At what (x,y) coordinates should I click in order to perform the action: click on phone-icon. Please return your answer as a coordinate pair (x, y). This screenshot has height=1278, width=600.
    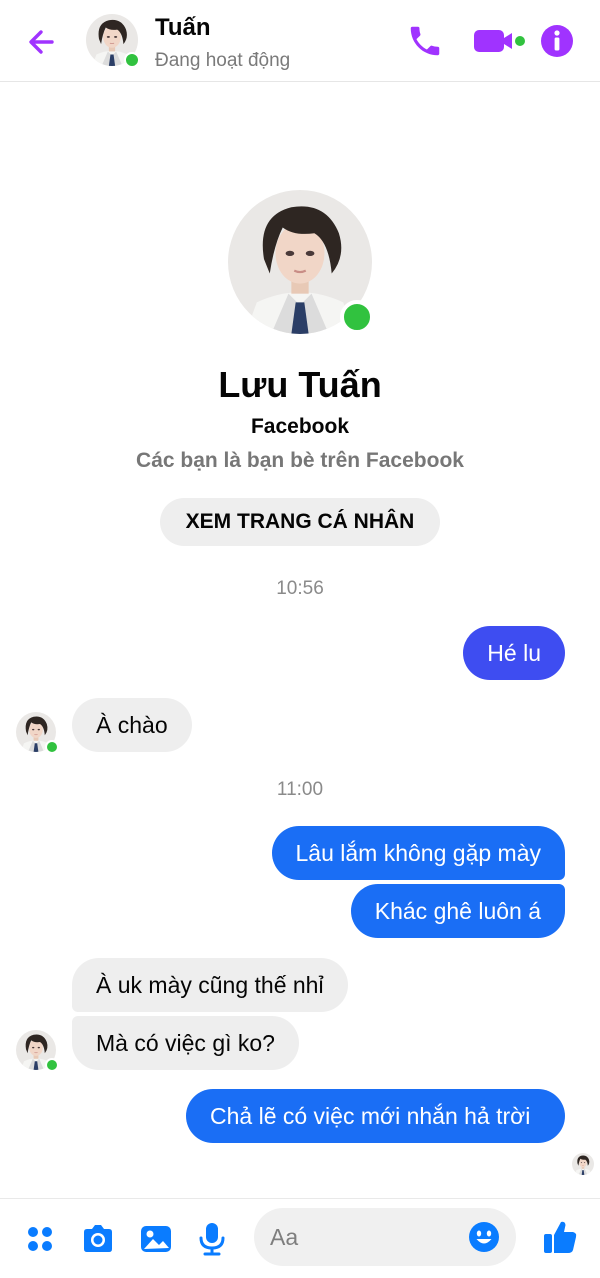
    Looking at the image, I should click on (425, 41).